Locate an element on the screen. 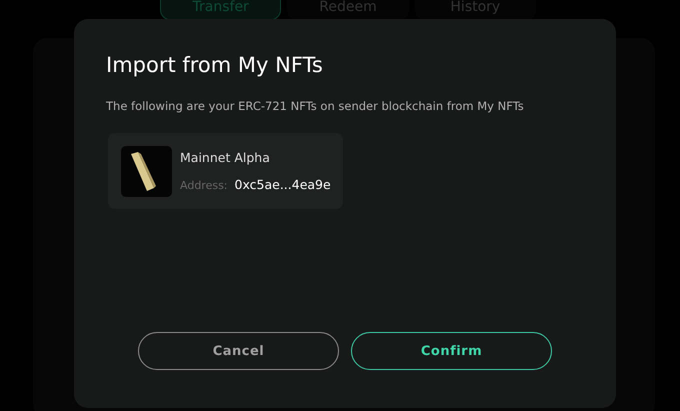 Image resolution: width=680 pixels, height=411 pixels. dialog-title: Import from My NFTs is located at coordinates (215, 65).